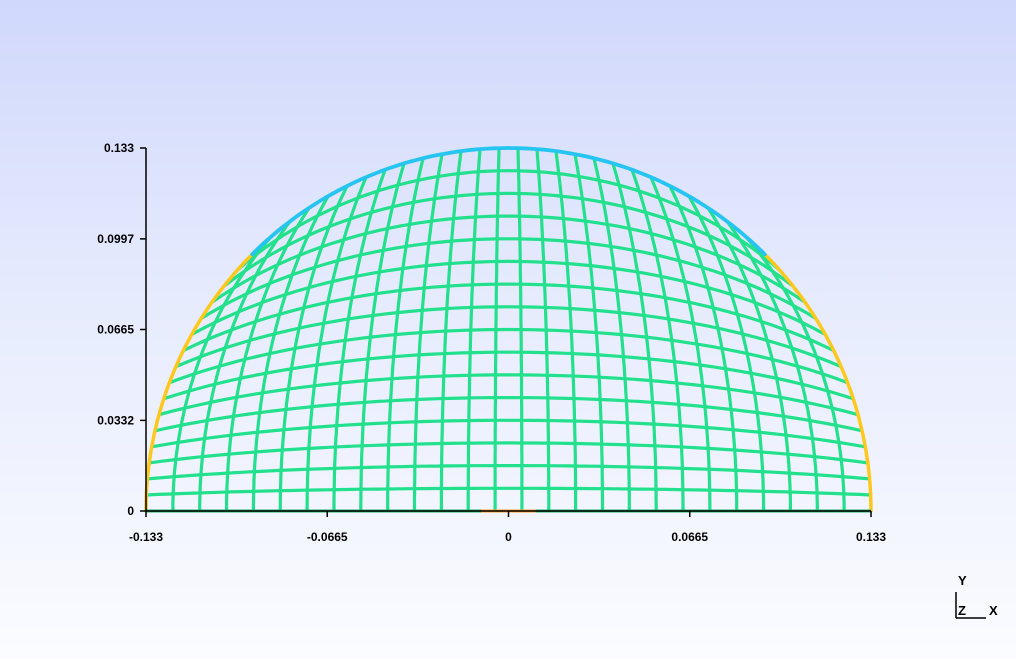  What do you see at coordinates (115, 330) in the screenshot?
I see `y-tick-label: 0.0665` at bounding box center [115, 330].